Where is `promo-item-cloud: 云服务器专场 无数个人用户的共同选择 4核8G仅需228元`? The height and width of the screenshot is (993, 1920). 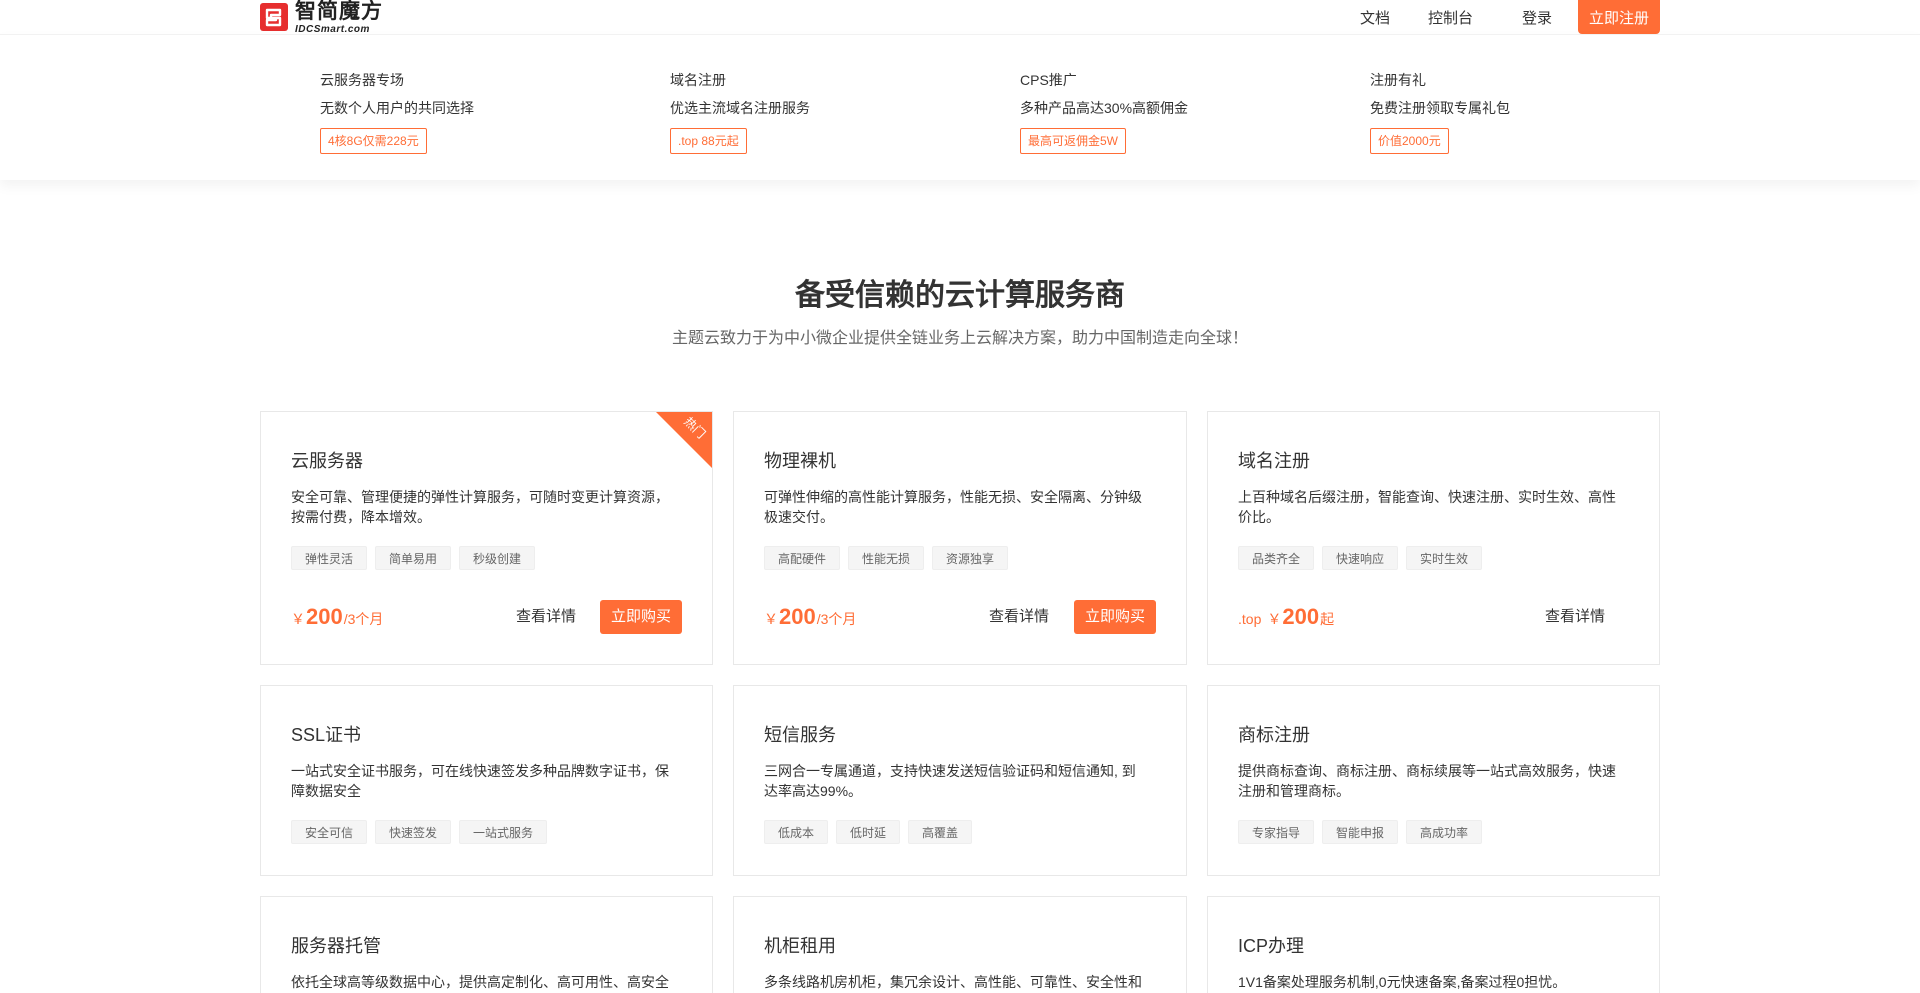
promo-item-cloud: 云服务器专场 无数个人用户的共同选择 4核8G仅需228元 is located at coordinates (397, 113).